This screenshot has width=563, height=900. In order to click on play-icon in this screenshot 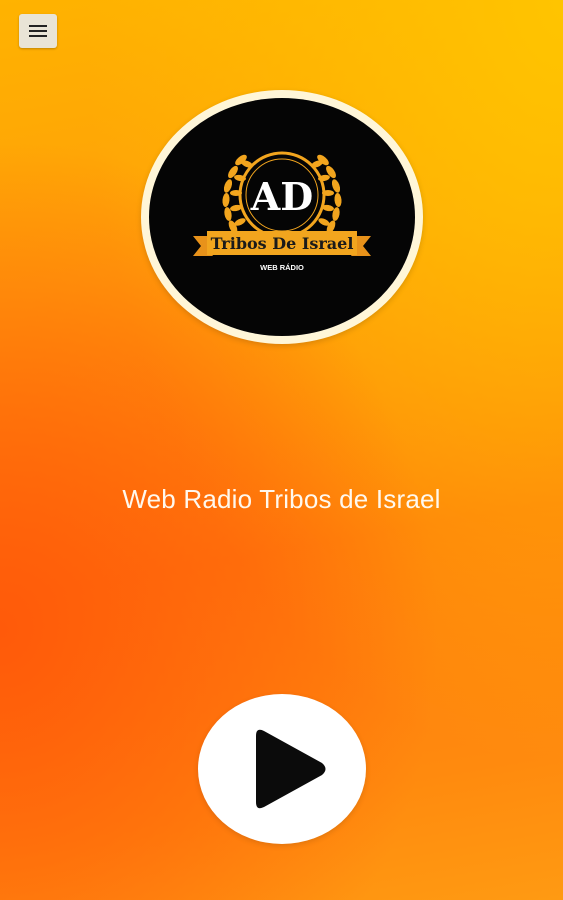, I will do `click(291, 769)`.